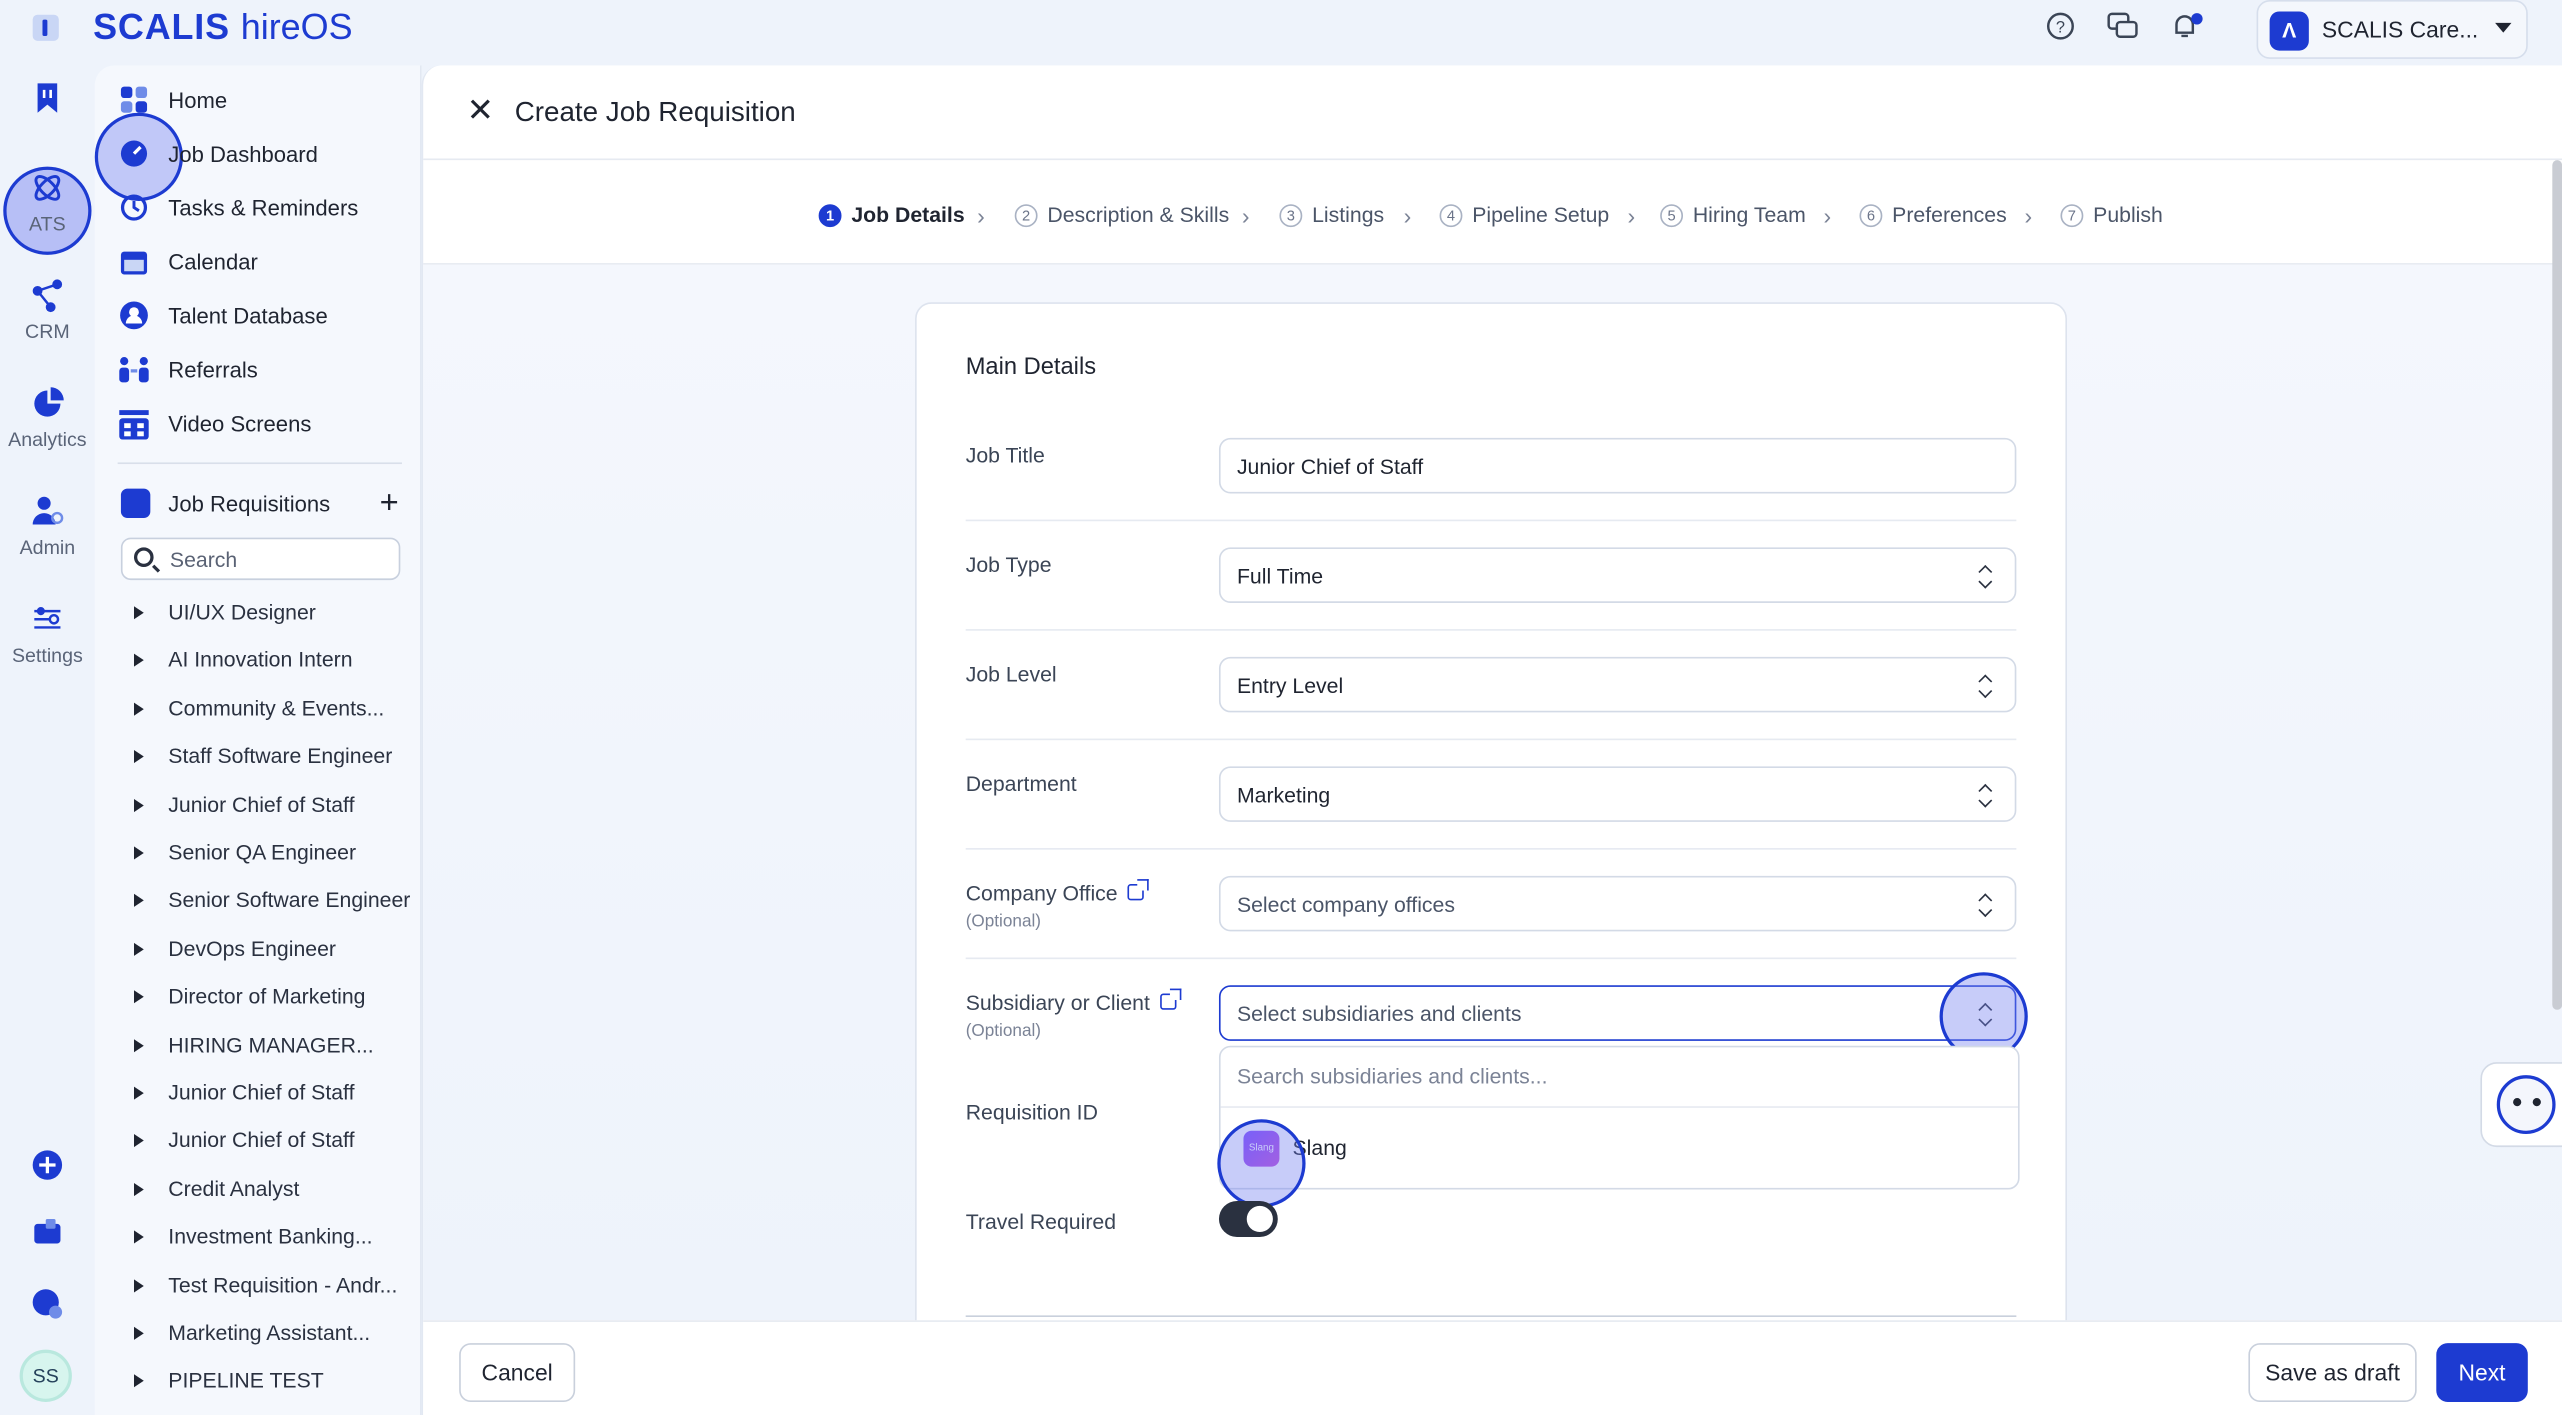  I want to click on bookmark-icon, so click(47, 100).